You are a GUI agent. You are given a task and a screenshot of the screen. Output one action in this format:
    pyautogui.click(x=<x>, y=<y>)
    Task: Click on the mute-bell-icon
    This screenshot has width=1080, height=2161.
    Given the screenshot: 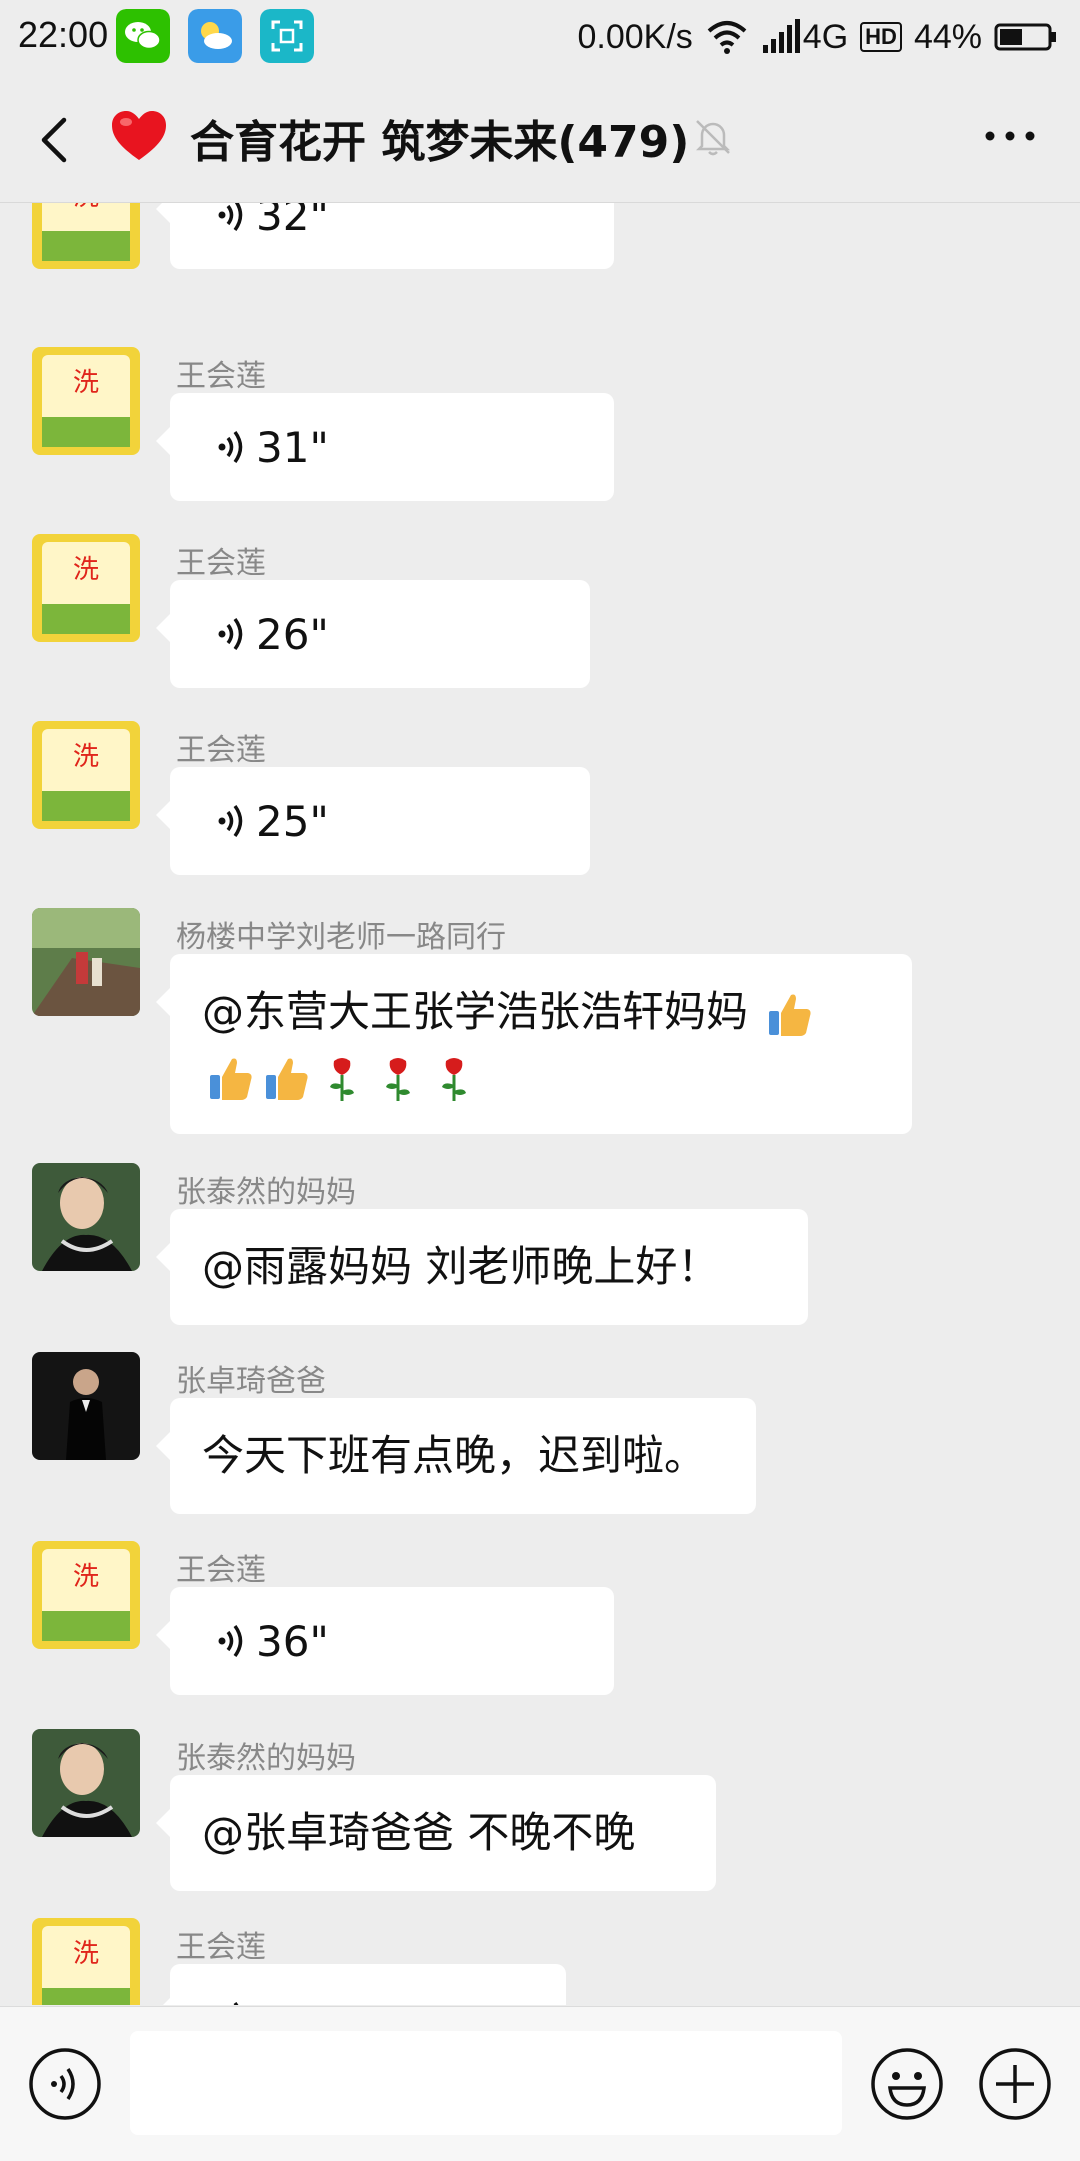 What is the action you would take?
    pyautogui.click(x=713, y=138)
    